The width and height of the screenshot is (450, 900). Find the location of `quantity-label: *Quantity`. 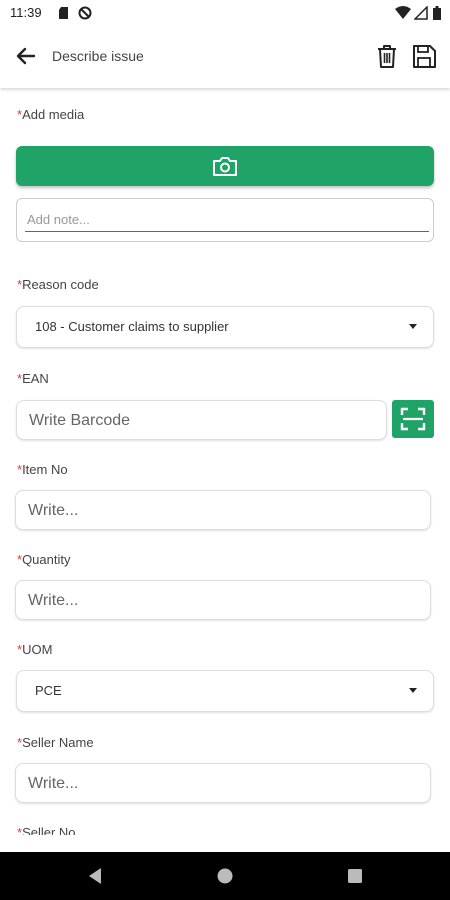

quantity-label: *Quantity is located at coordinates (44, 559).